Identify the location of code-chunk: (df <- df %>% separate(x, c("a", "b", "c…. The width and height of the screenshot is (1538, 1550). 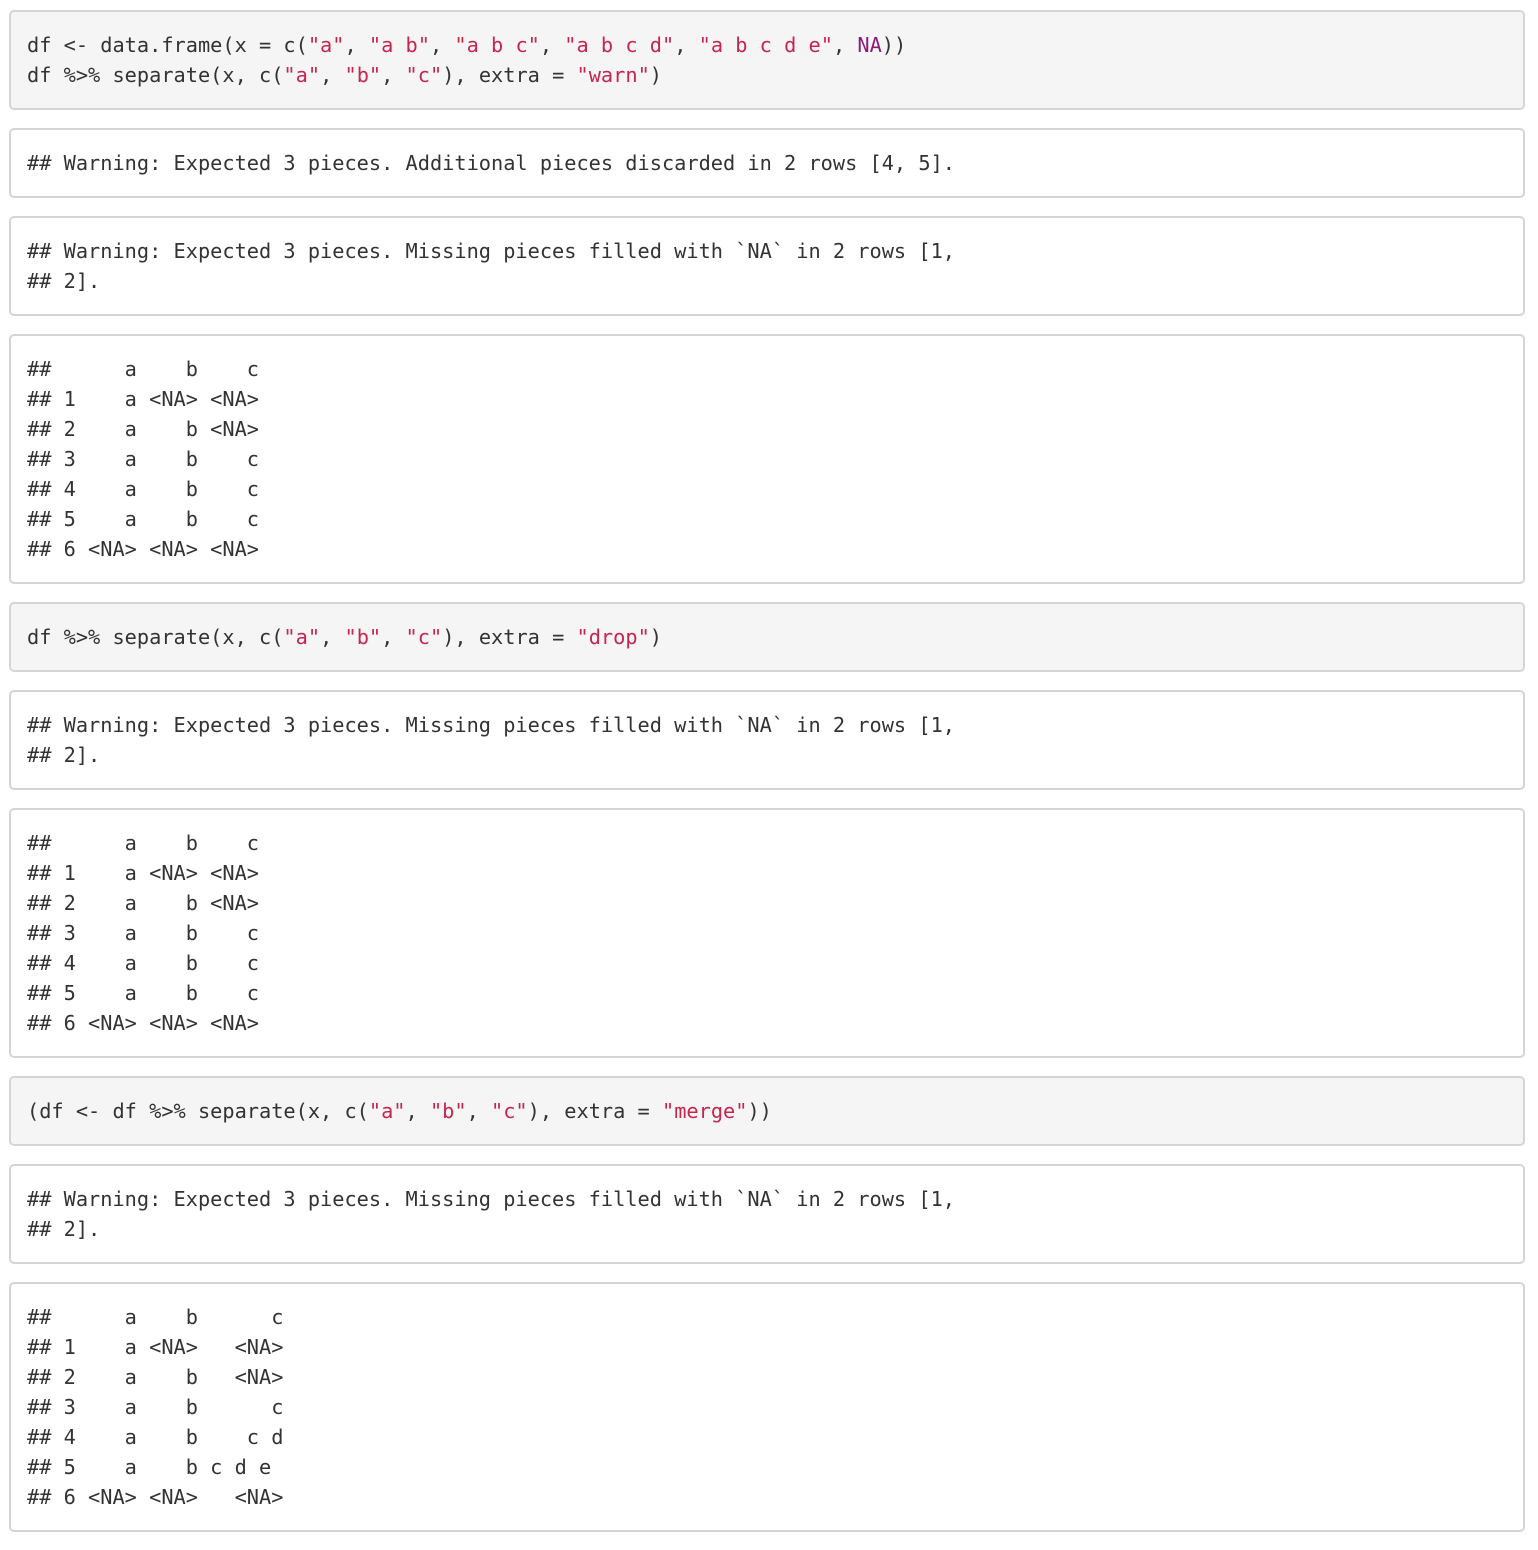
(767, 1111).